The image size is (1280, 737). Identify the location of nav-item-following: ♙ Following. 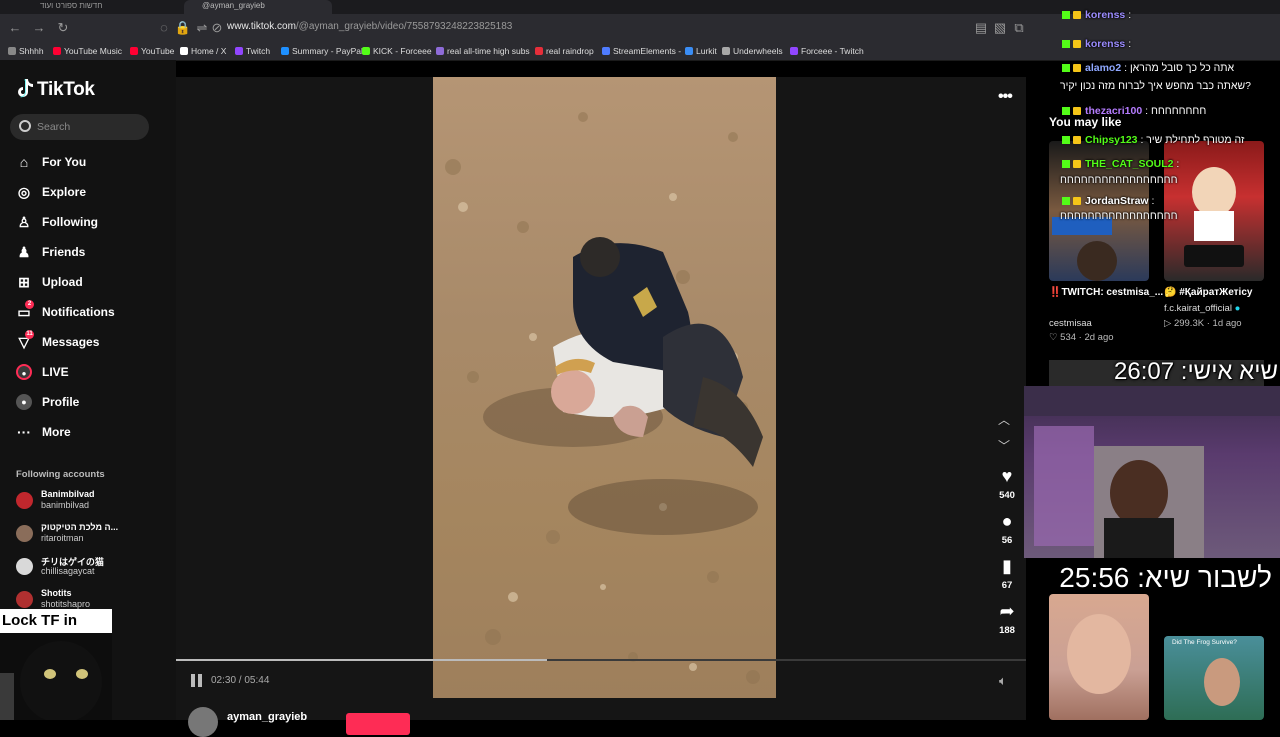
(91, 223).